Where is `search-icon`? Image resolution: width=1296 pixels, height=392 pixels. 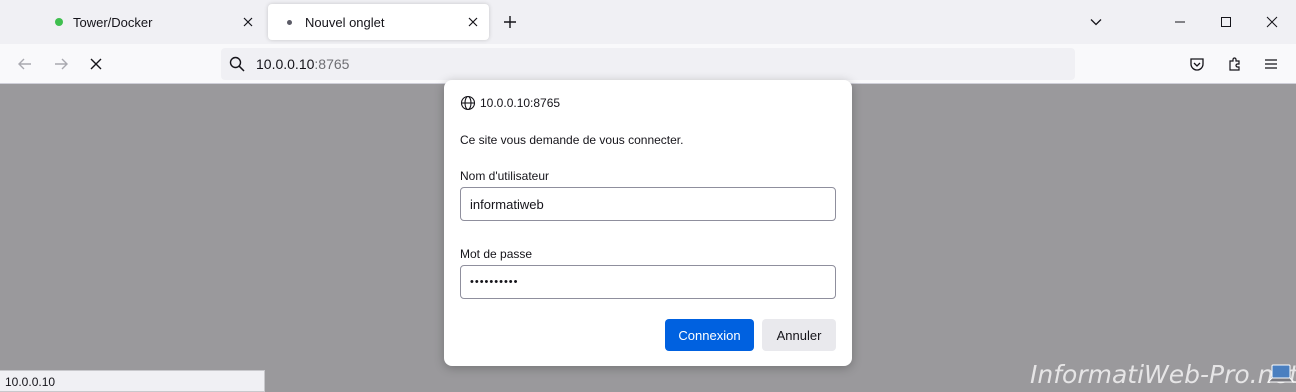
search-icon is located at coordinates (237, 64).